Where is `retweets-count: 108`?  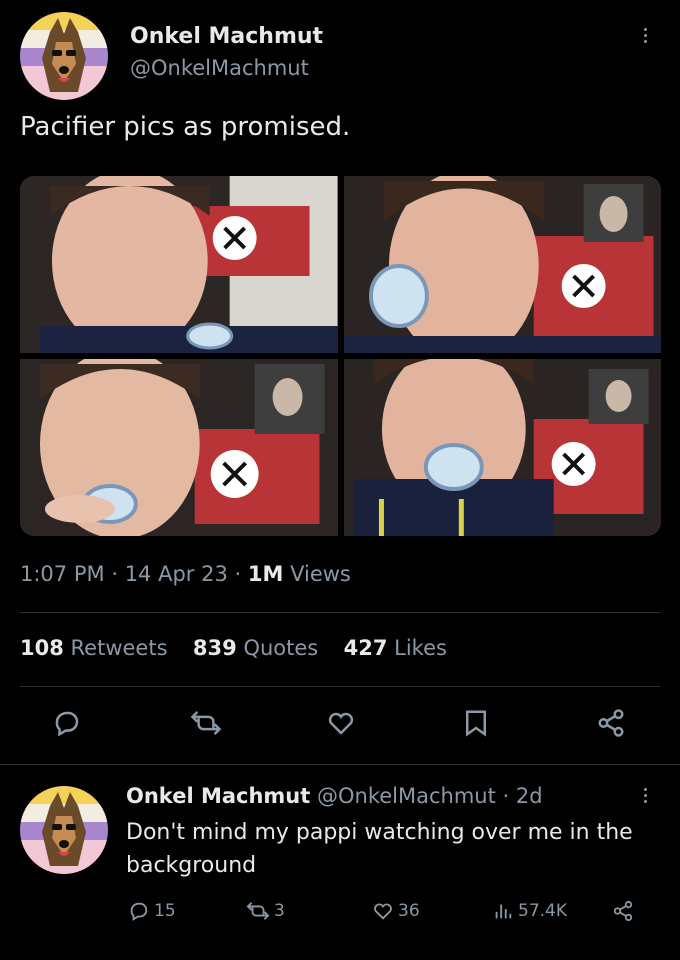 retweets-count: 108 is located at coordinates (42, 648).